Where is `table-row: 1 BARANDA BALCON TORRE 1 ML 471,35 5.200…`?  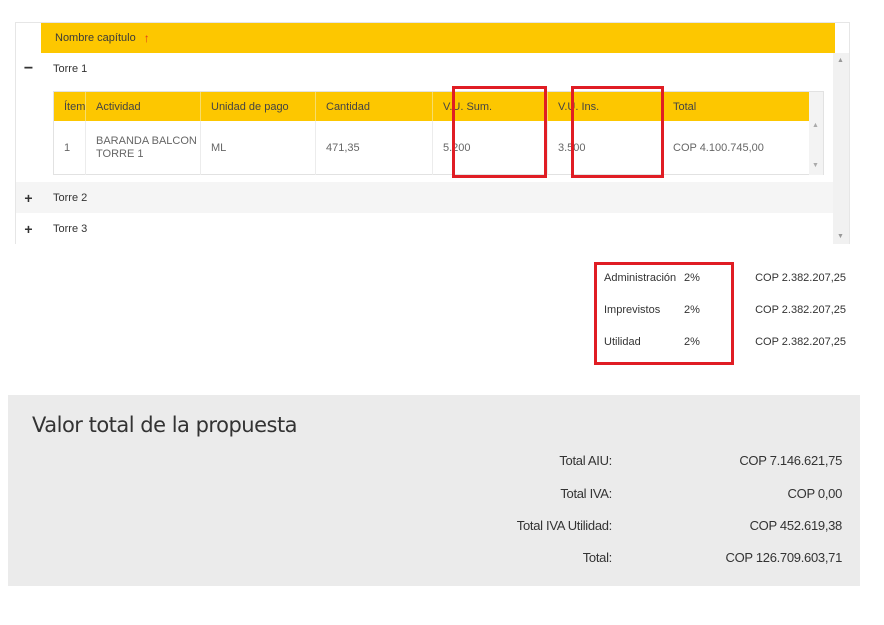 table-row: 1 BARANDA BALCON TORRE 1 ML 471,35 5.200… is located at coordinates (432, 148).